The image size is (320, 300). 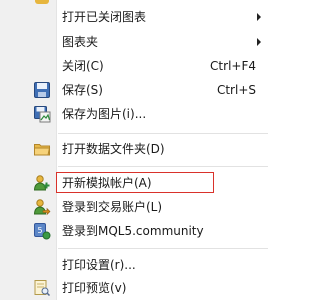 I want to click on print-preview-icon, so click(x=42, y=288).